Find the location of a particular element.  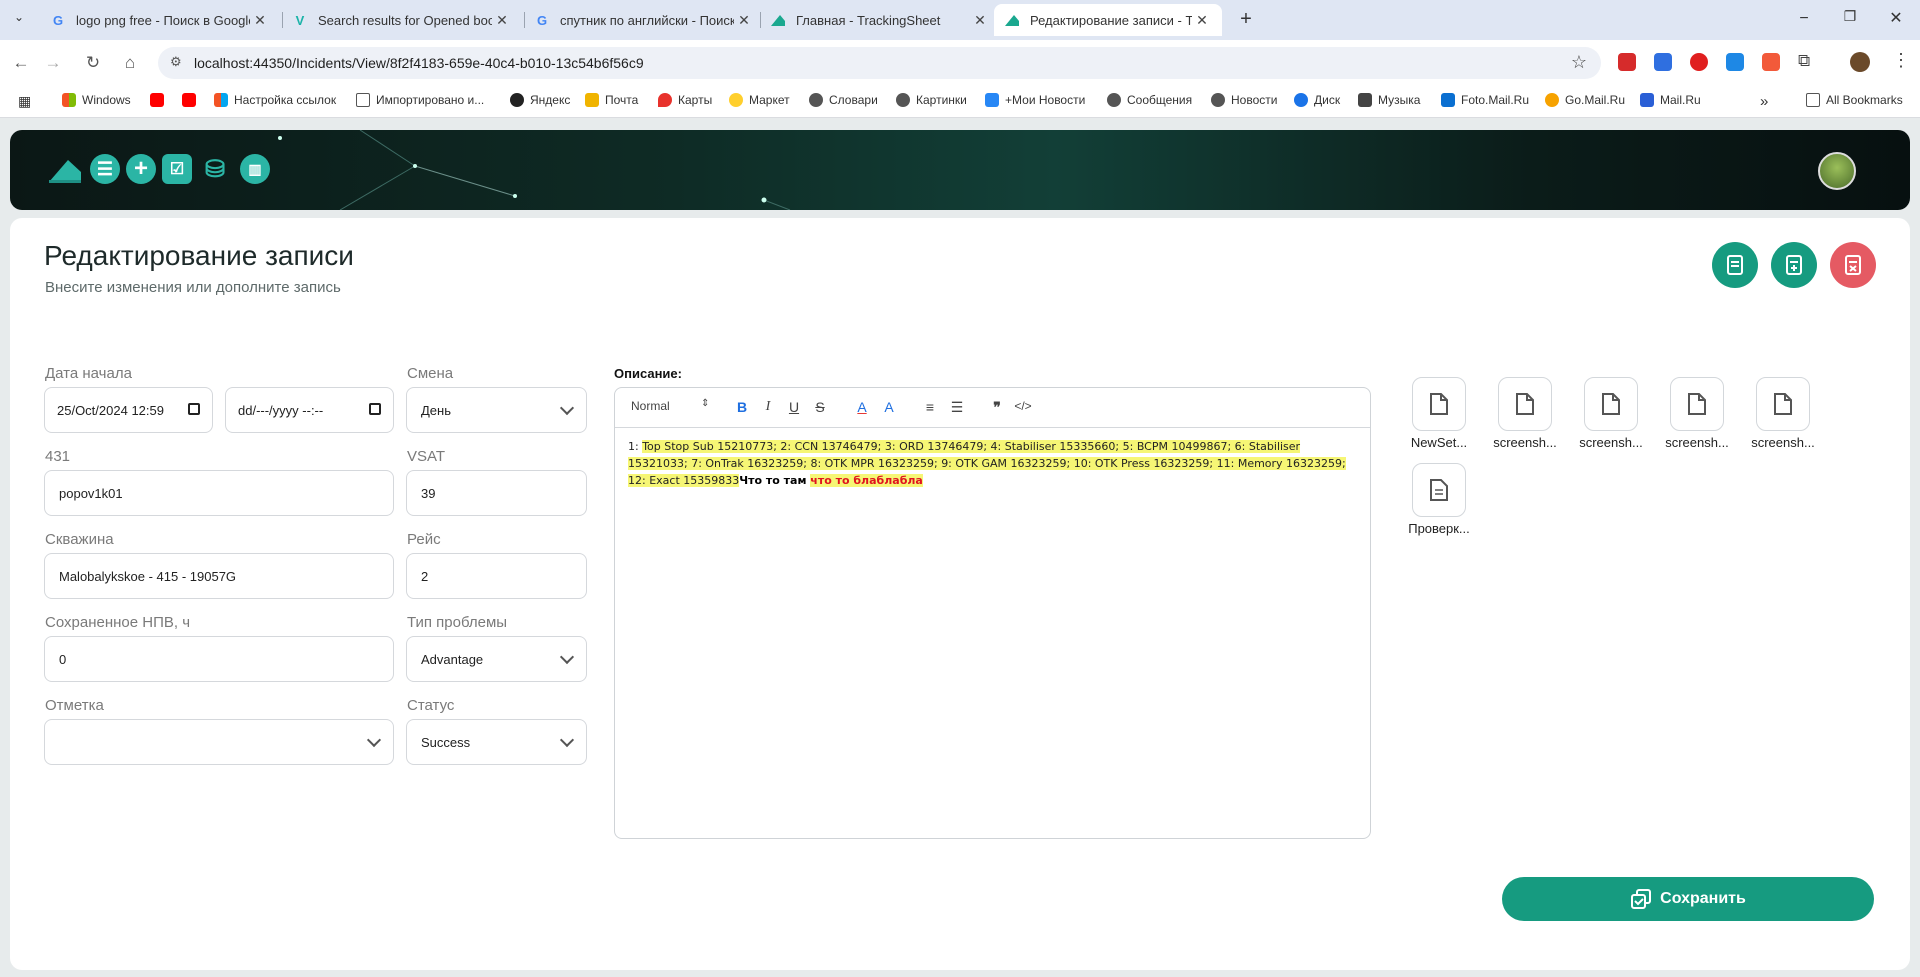

end-date-input: dd/---/yyyy --:-- is located at coordinates (309, 410).